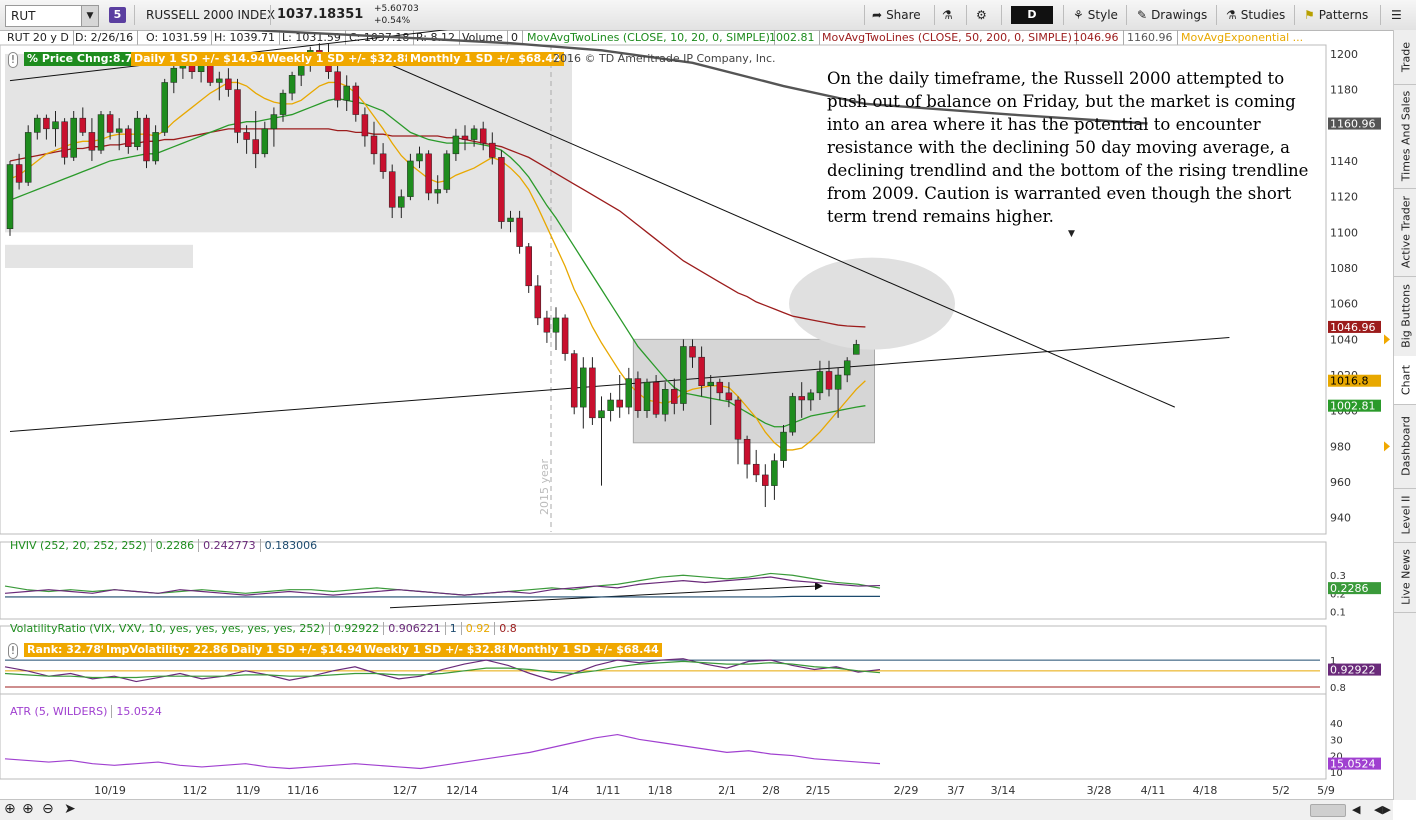  I want to click on settings-button: ⚙, so click(983, 15).